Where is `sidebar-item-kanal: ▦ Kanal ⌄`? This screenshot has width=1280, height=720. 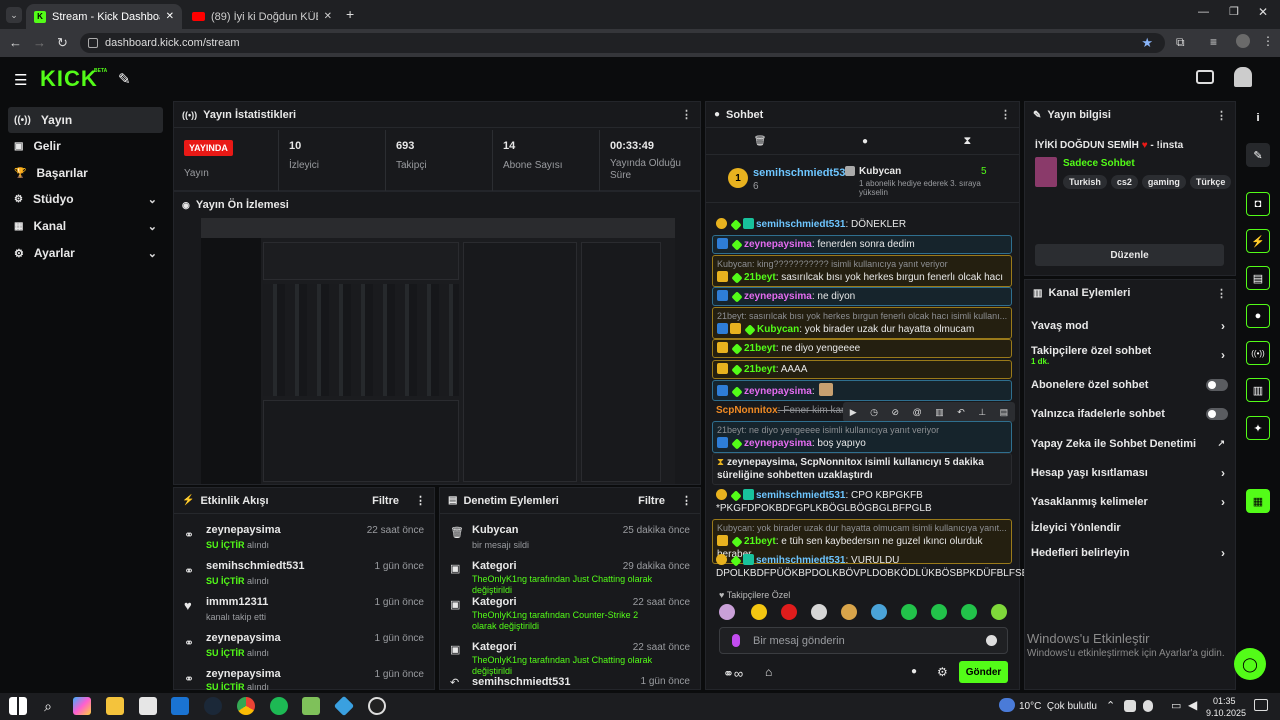 sidebar-item-kanal: ▦ Kanal ⌄ is located at coordinates (85, 226).